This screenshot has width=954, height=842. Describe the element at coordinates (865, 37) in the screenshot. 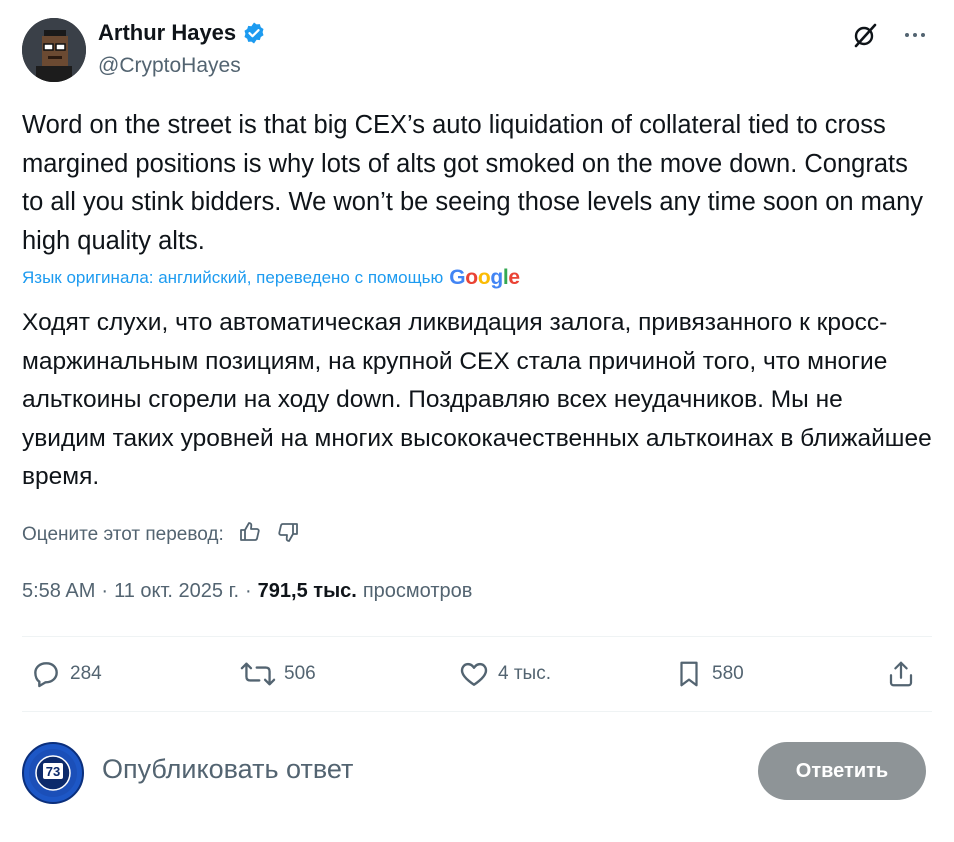

I see `grok-icon` at that location.